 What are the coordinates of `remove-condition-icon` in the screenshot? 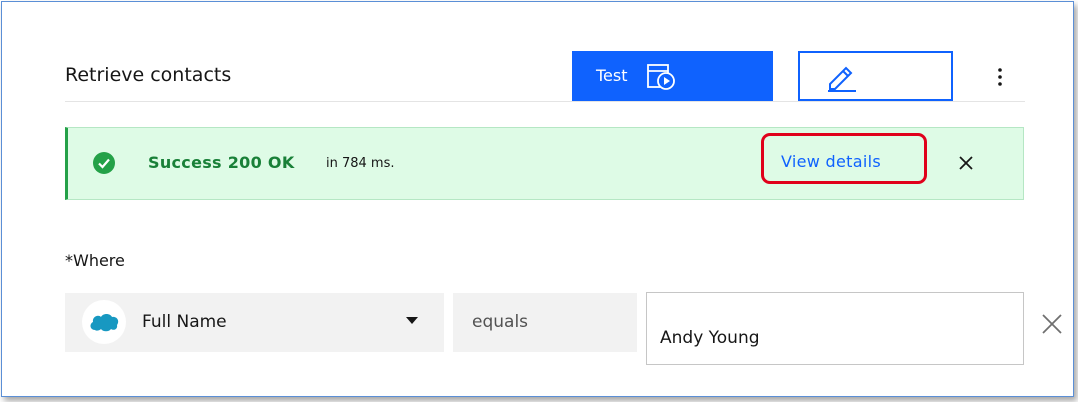 It's located at (1052, 324).